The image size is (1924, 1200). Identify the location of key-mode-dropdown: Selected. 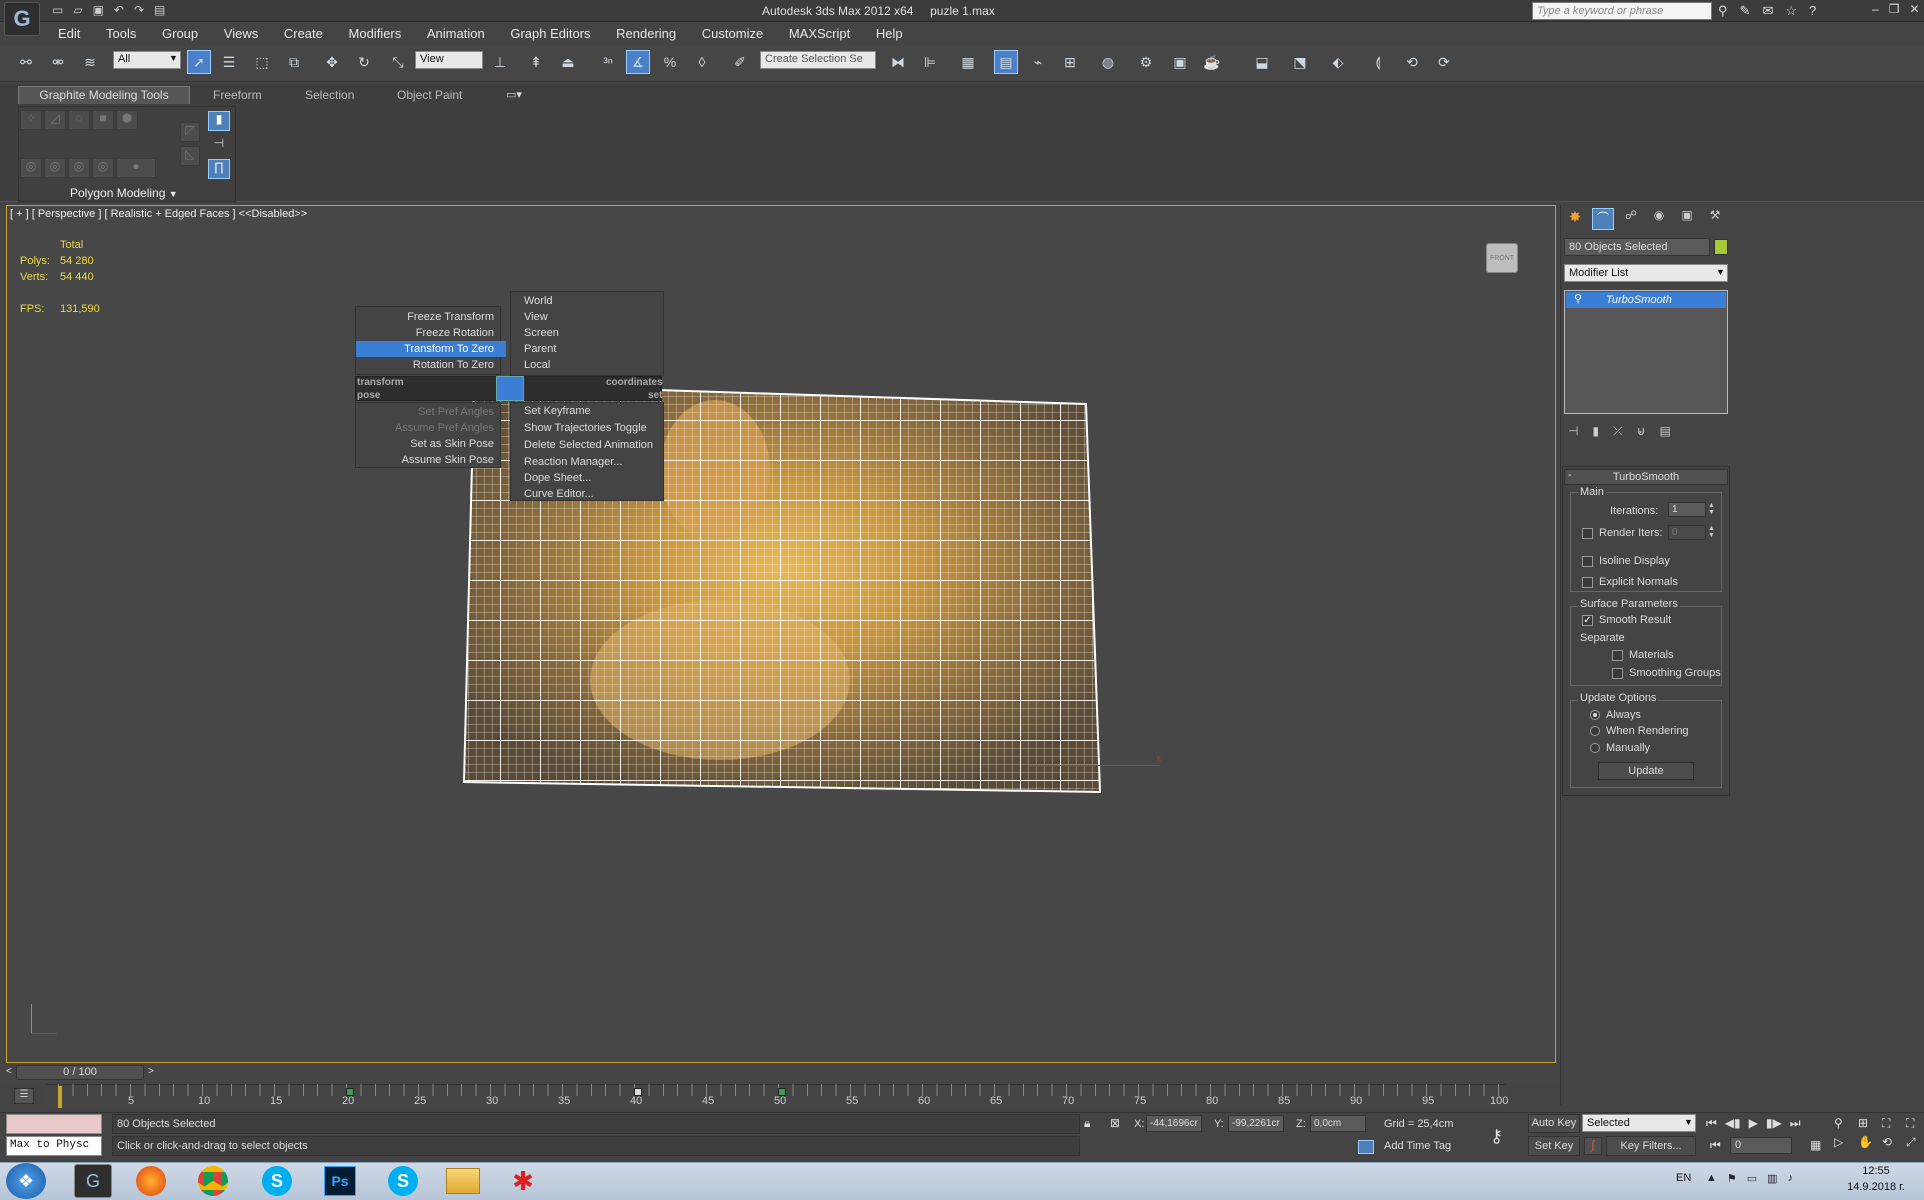
(1639, 1123).